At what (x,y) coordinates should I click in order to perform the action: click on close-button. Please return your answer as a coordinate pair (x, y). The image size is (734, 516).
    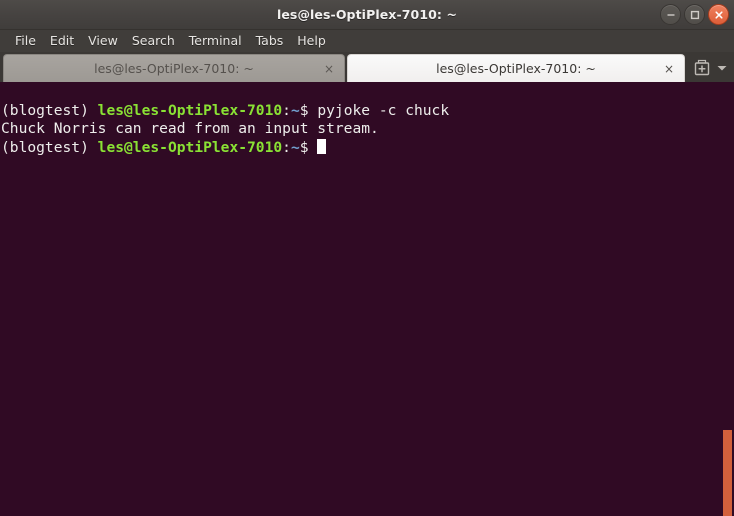
    Looking at the image, I should click on (718, 14).